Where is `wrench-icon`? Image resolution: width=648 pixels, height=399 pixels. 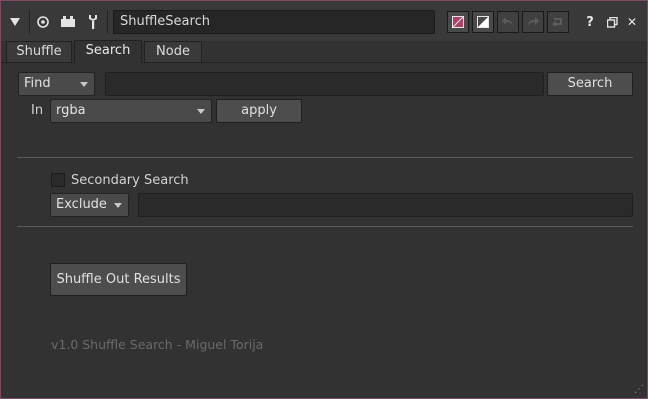
wrench-icon is located at coordinates (93, 22).